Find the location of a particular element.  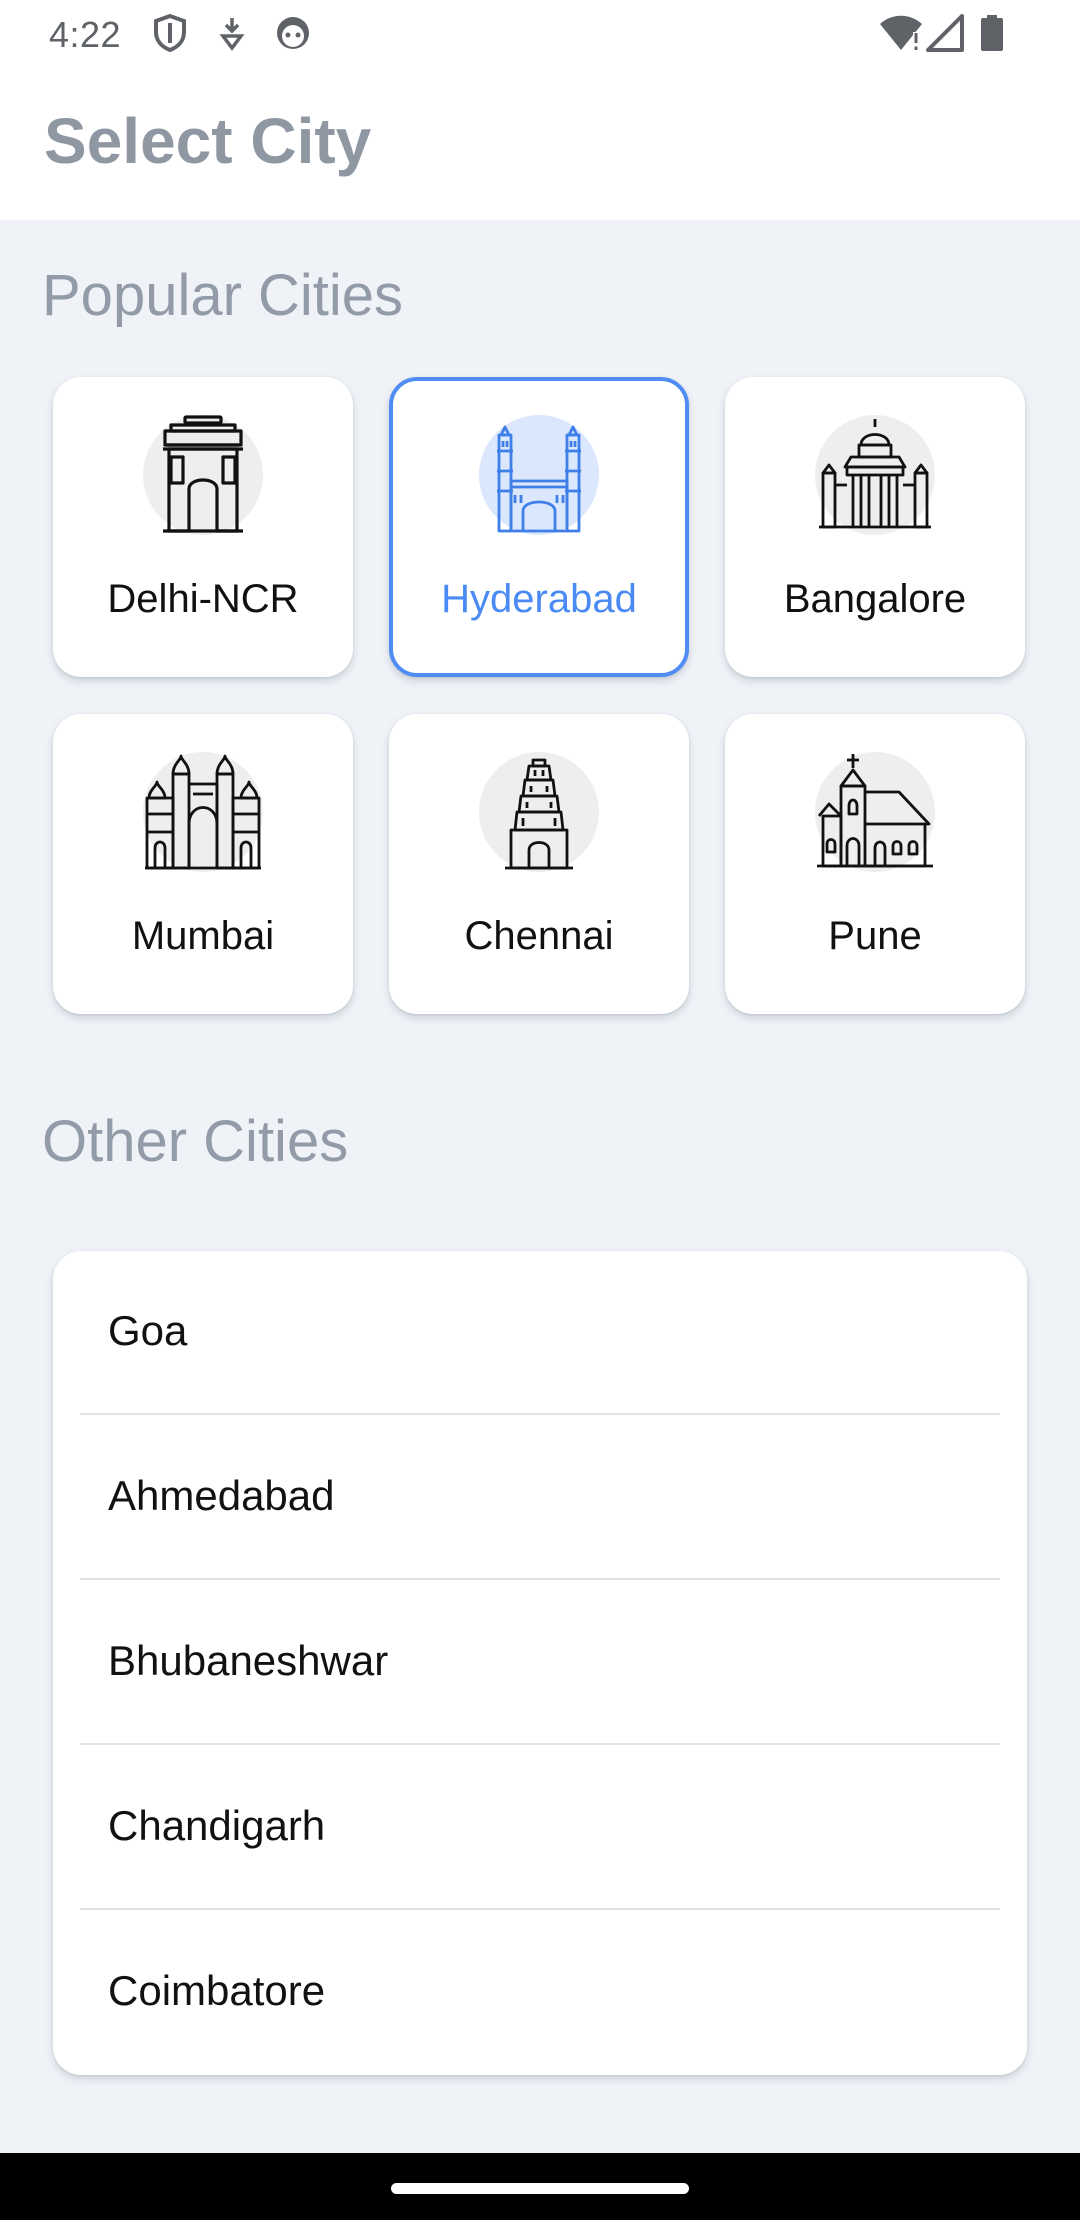

system-nav-bar is located at coordinates (540, 2186).